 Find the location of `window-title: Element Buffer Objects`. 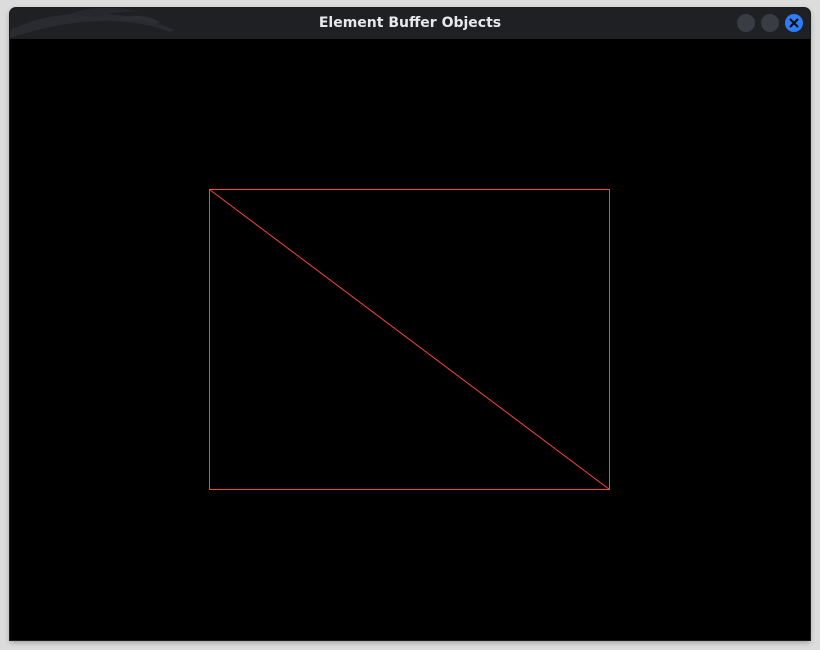

window-title: Element Buffer Objects is located at coordinates (410, 23).